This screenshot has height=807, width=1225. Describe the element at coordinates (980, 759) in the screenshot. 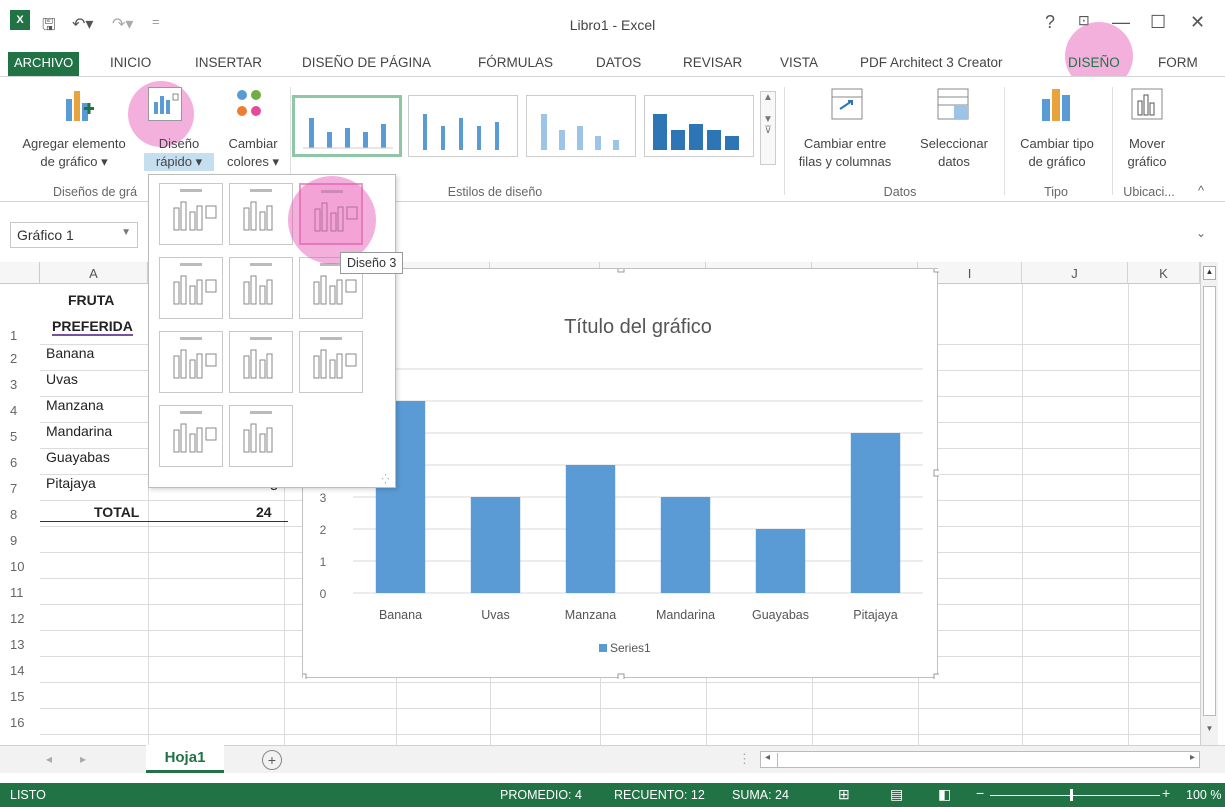

I see `horizontal-scrollbar: ◂ ▸` at that location.